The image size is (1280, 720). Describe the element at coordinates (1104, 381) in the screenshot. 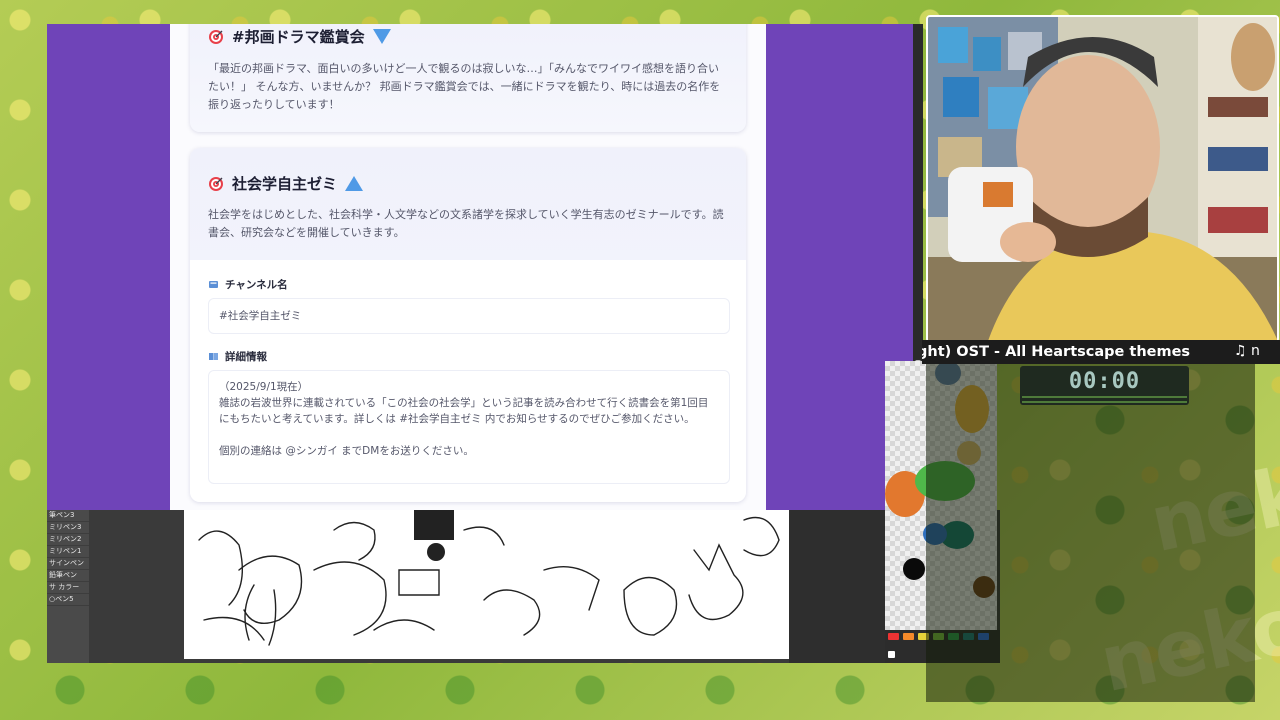

I see `timer-display: 00:00` at that location.